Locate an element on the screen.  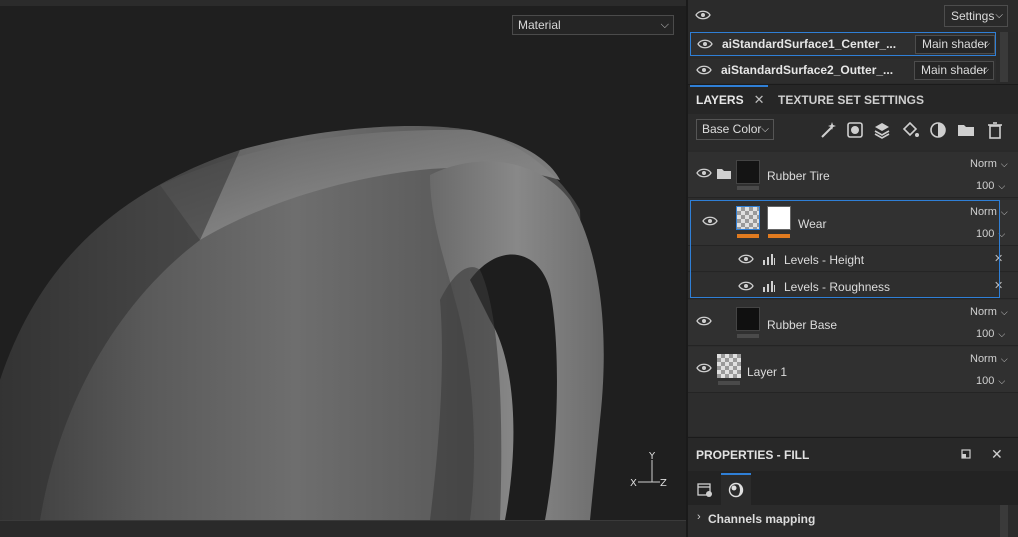
properties-body: › Channels mapping is located at coordinates (853, 521).